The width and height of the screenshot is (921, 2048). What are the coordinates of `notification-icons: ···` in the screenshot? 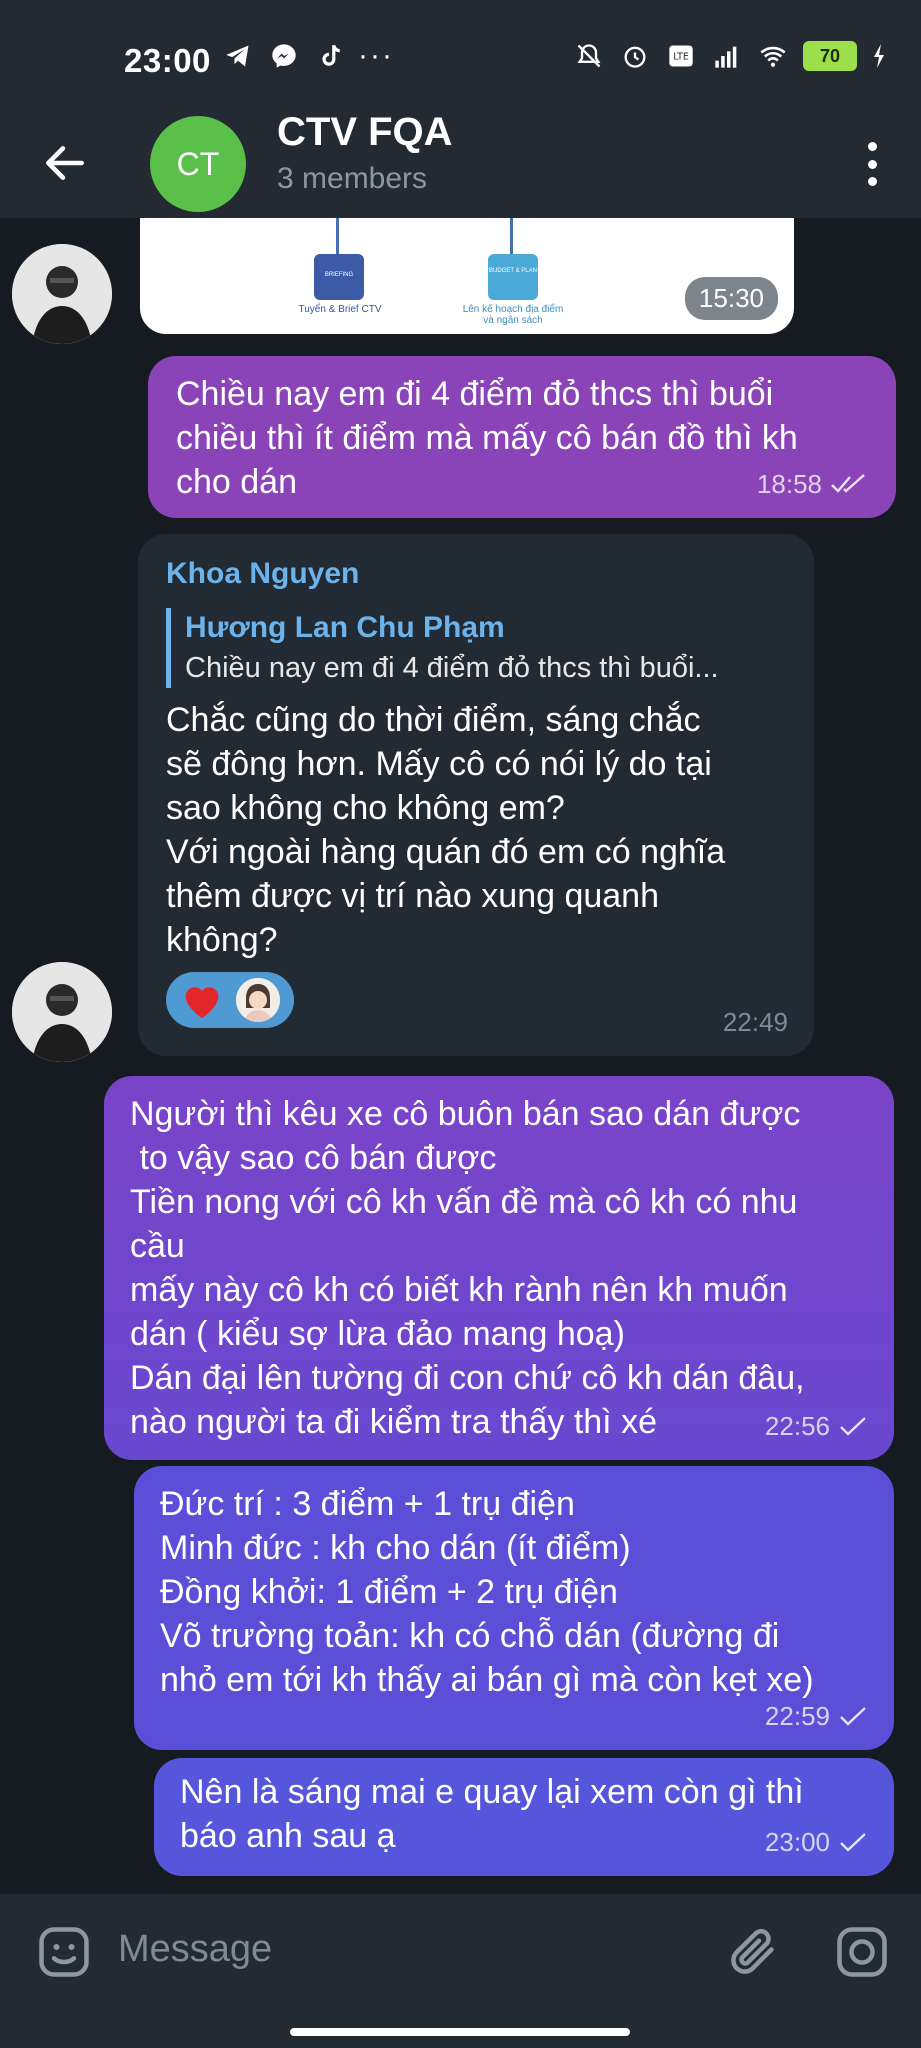 It's located at (308, 55).